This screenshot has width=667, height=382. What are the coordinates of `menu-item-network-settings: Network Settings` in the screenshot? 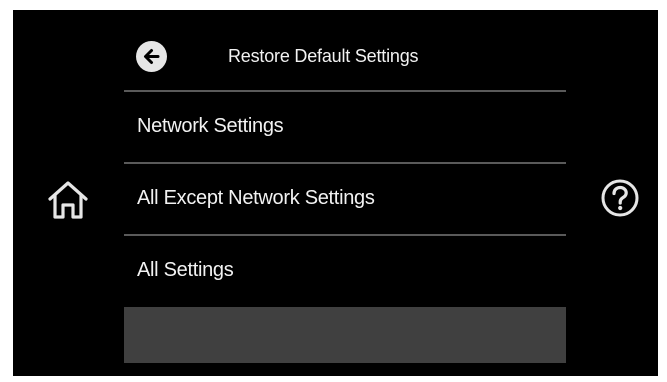 It's located at (345, 127).